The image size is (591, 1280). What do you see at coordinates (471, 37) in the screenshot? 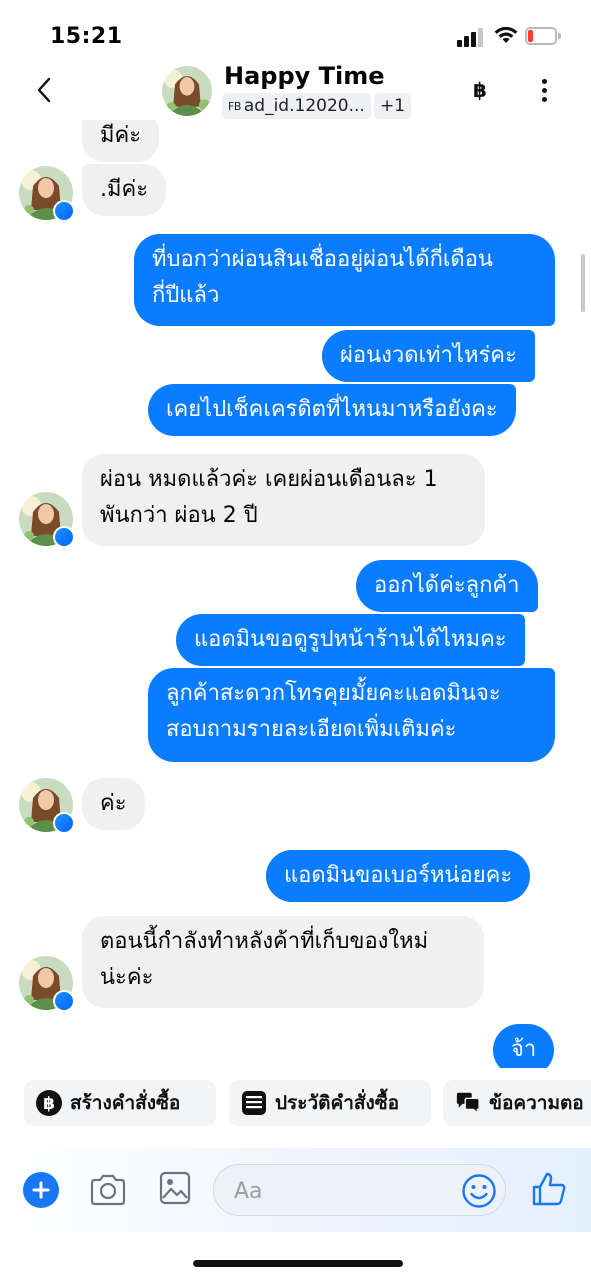
I see `cellular-signal-icon` at bounding box center [471, 37].